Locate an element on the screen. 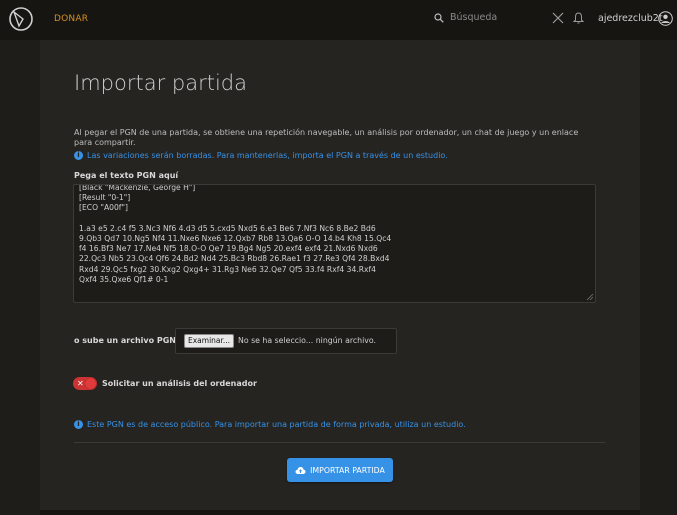 The width and height of the screenshot is (677, 515). import-game-button: IMPORTAR PARTIDA is located at coordinates (340, 470).